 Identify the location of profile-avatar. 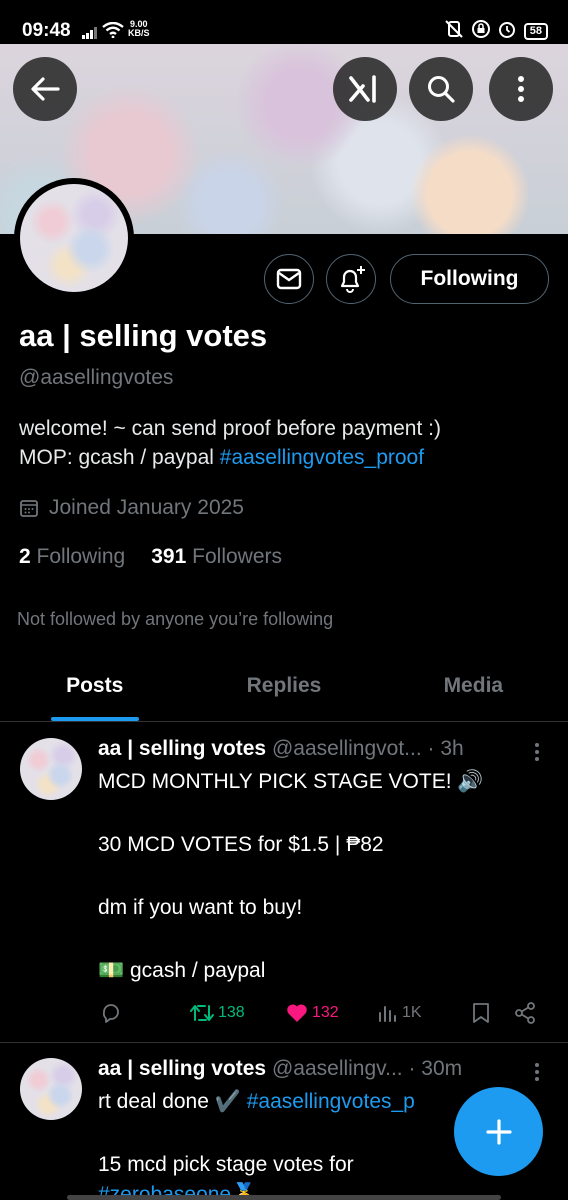
(74, 238).